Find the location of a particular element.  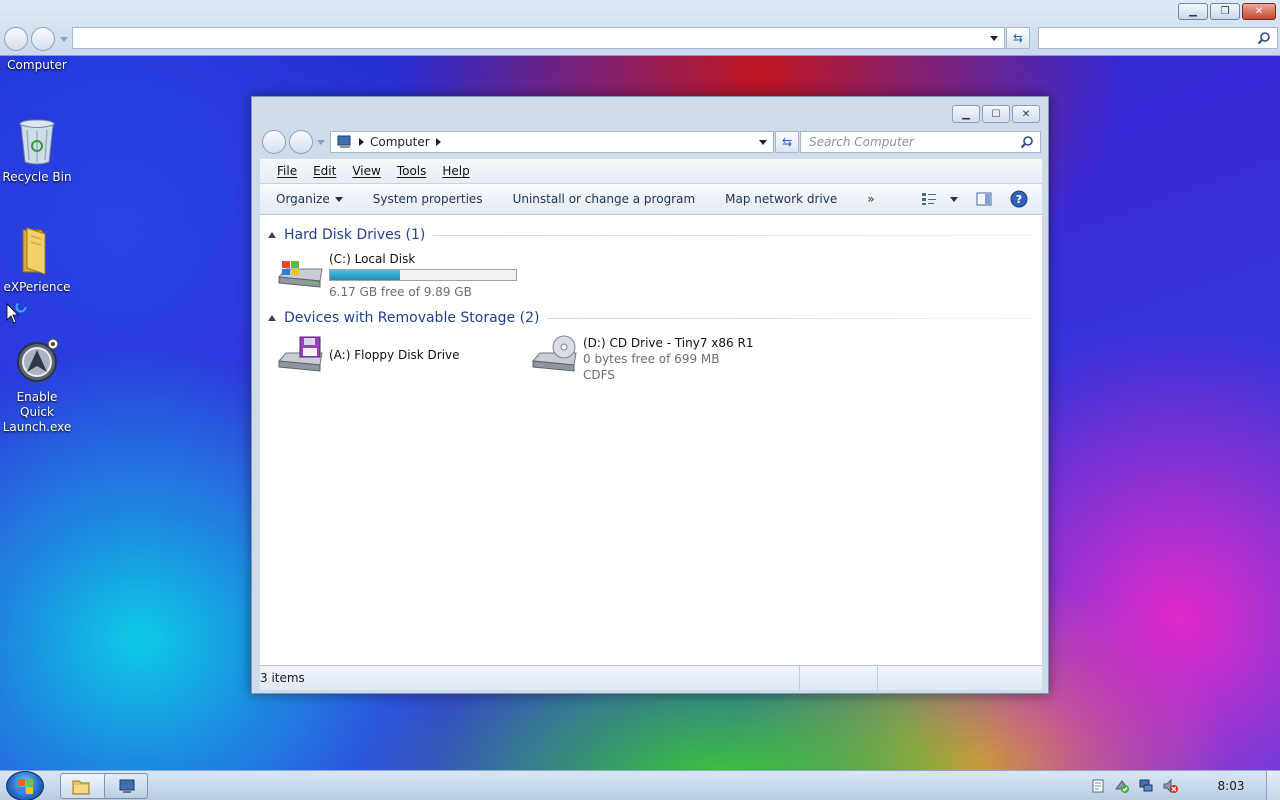

menu-help: Help is located at coordinates (455, 171).